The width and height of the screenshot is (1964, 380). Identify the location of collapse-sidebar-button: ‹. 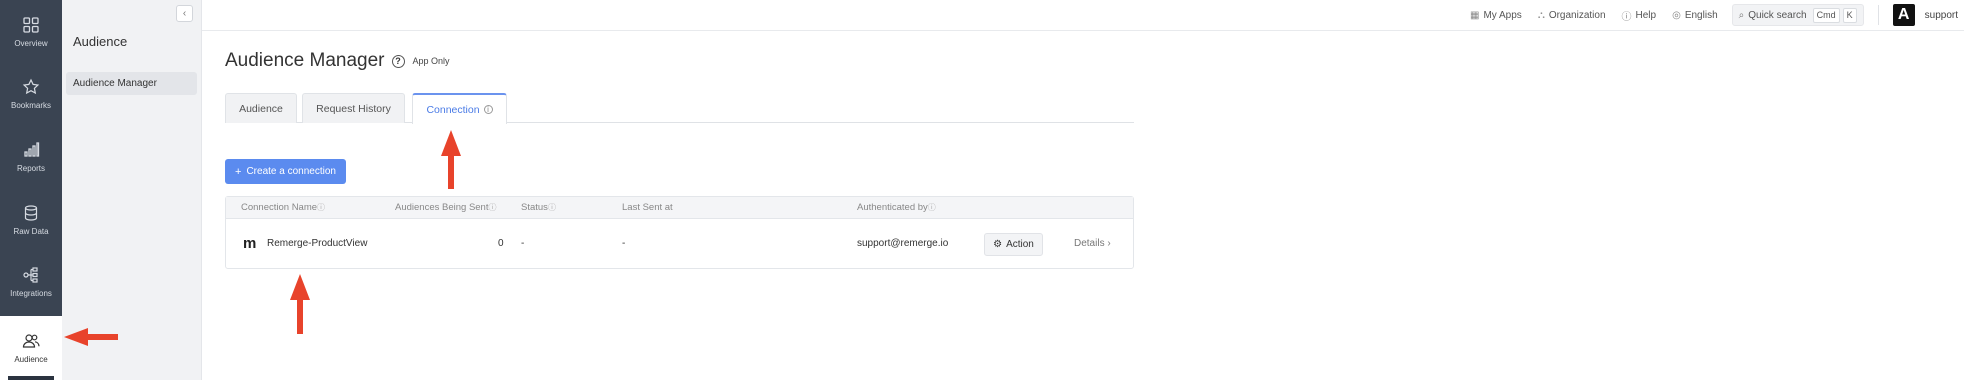
(184, 13).